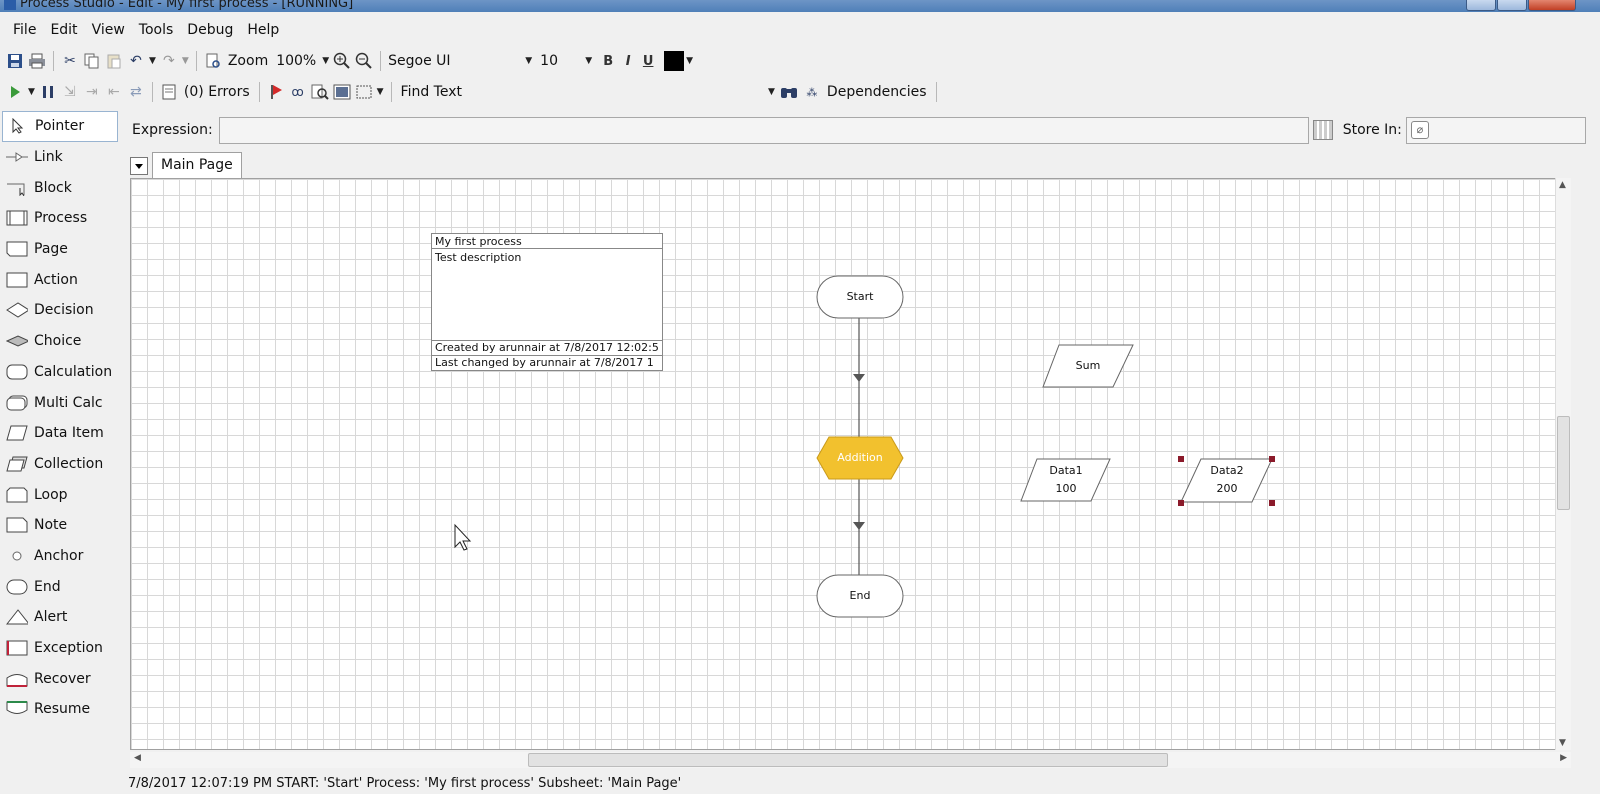 This screenshot has width=1600, height=794. What do you see at coordinates (114, 61) in the screenshot?
I see `paste-icon` at bounding box center [114, 61].